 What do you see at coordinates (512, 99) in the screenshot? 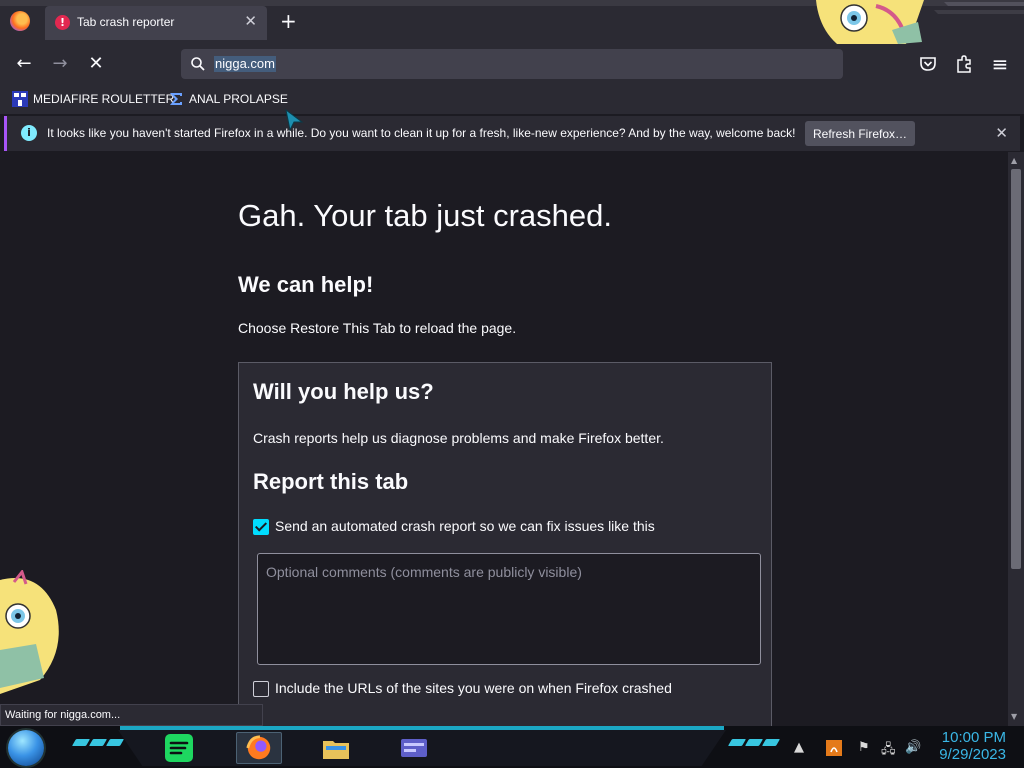
I see `bookmarks-toolbar: MEDIAFIRE ROULETTER ANAL PROLAPSE` at bounding box center [512, 99].